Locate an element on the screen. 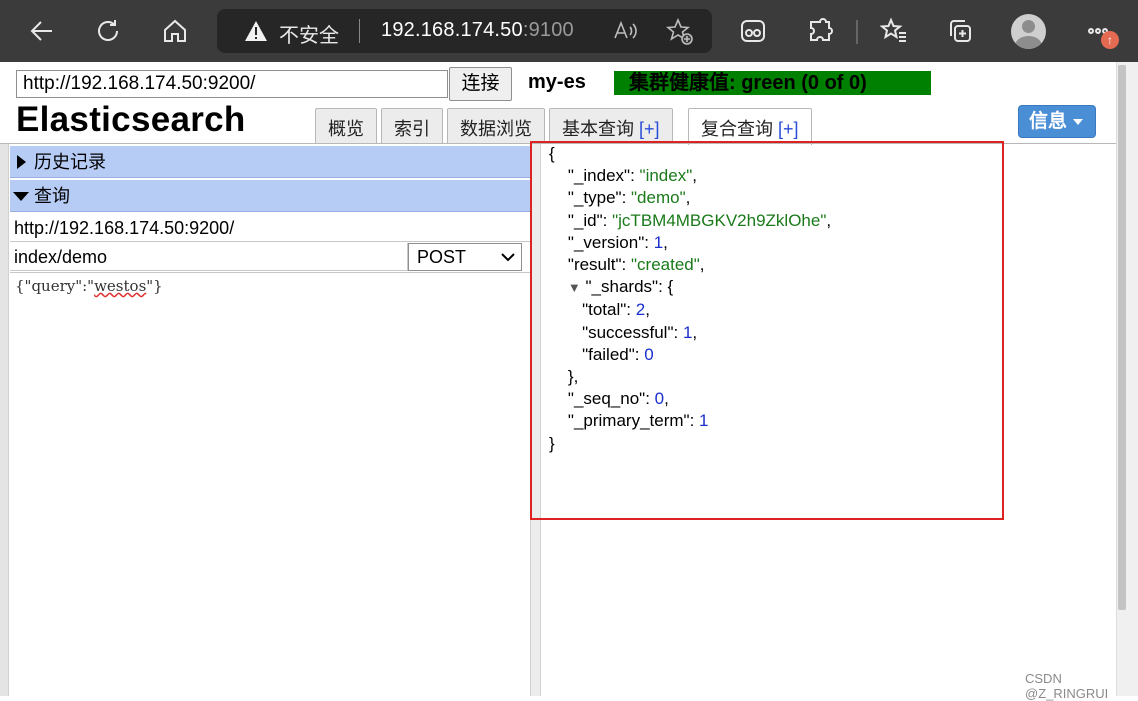 The width and height of the screenshot is (1138, 701). favorite-add-icon is located at coordinates (680, 34).